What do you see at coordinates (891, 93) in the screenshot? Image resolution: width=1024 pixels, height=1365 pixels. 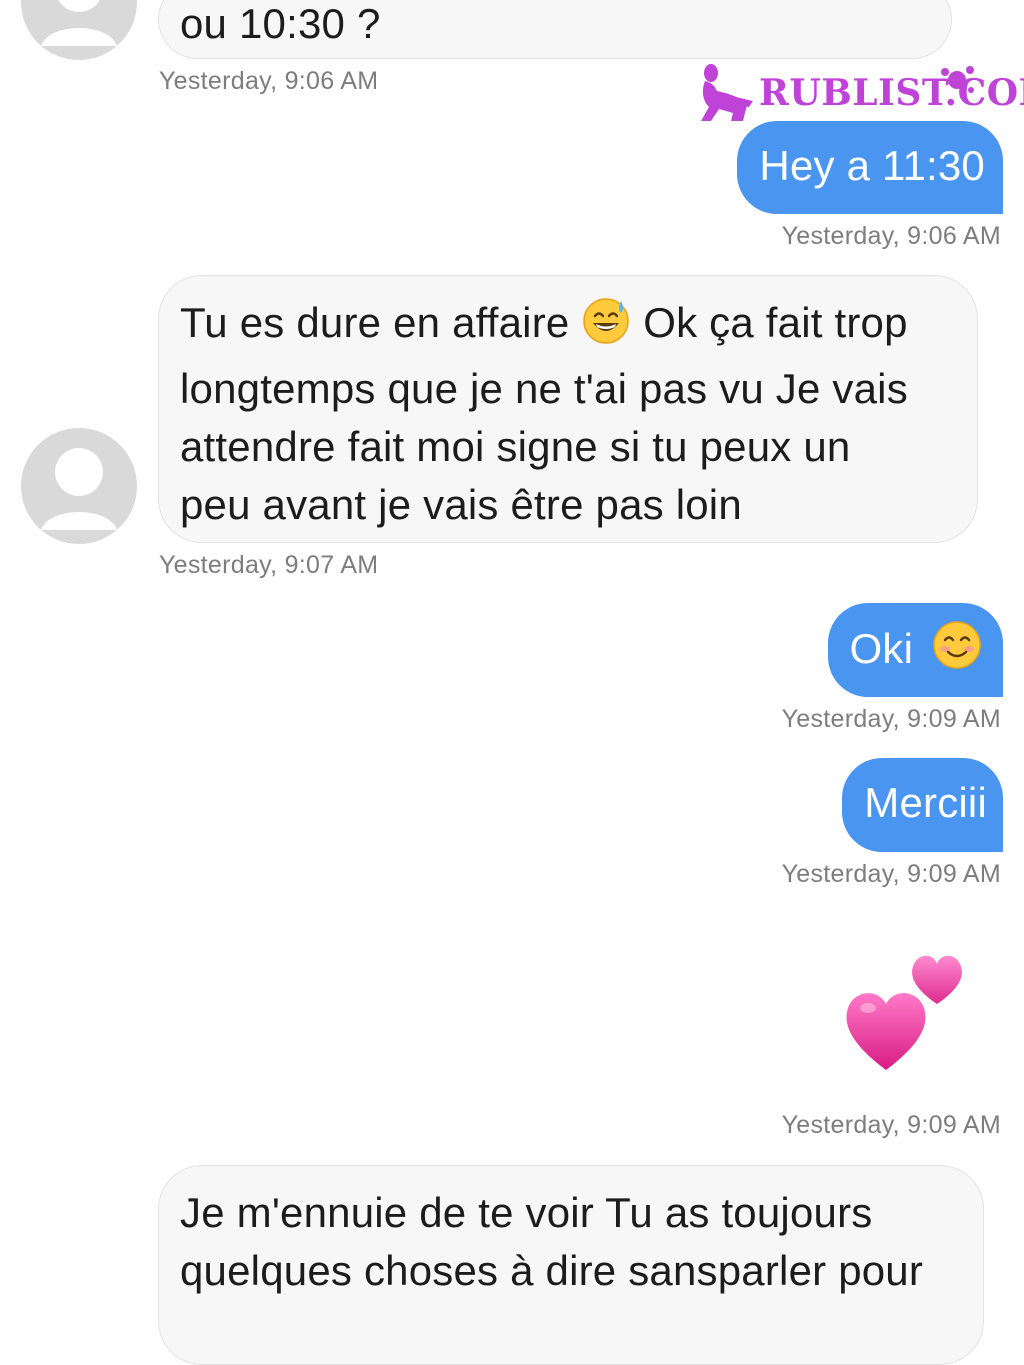 I see `watermark-text: RUBLIST.COM` at bounding box center [891, 93].